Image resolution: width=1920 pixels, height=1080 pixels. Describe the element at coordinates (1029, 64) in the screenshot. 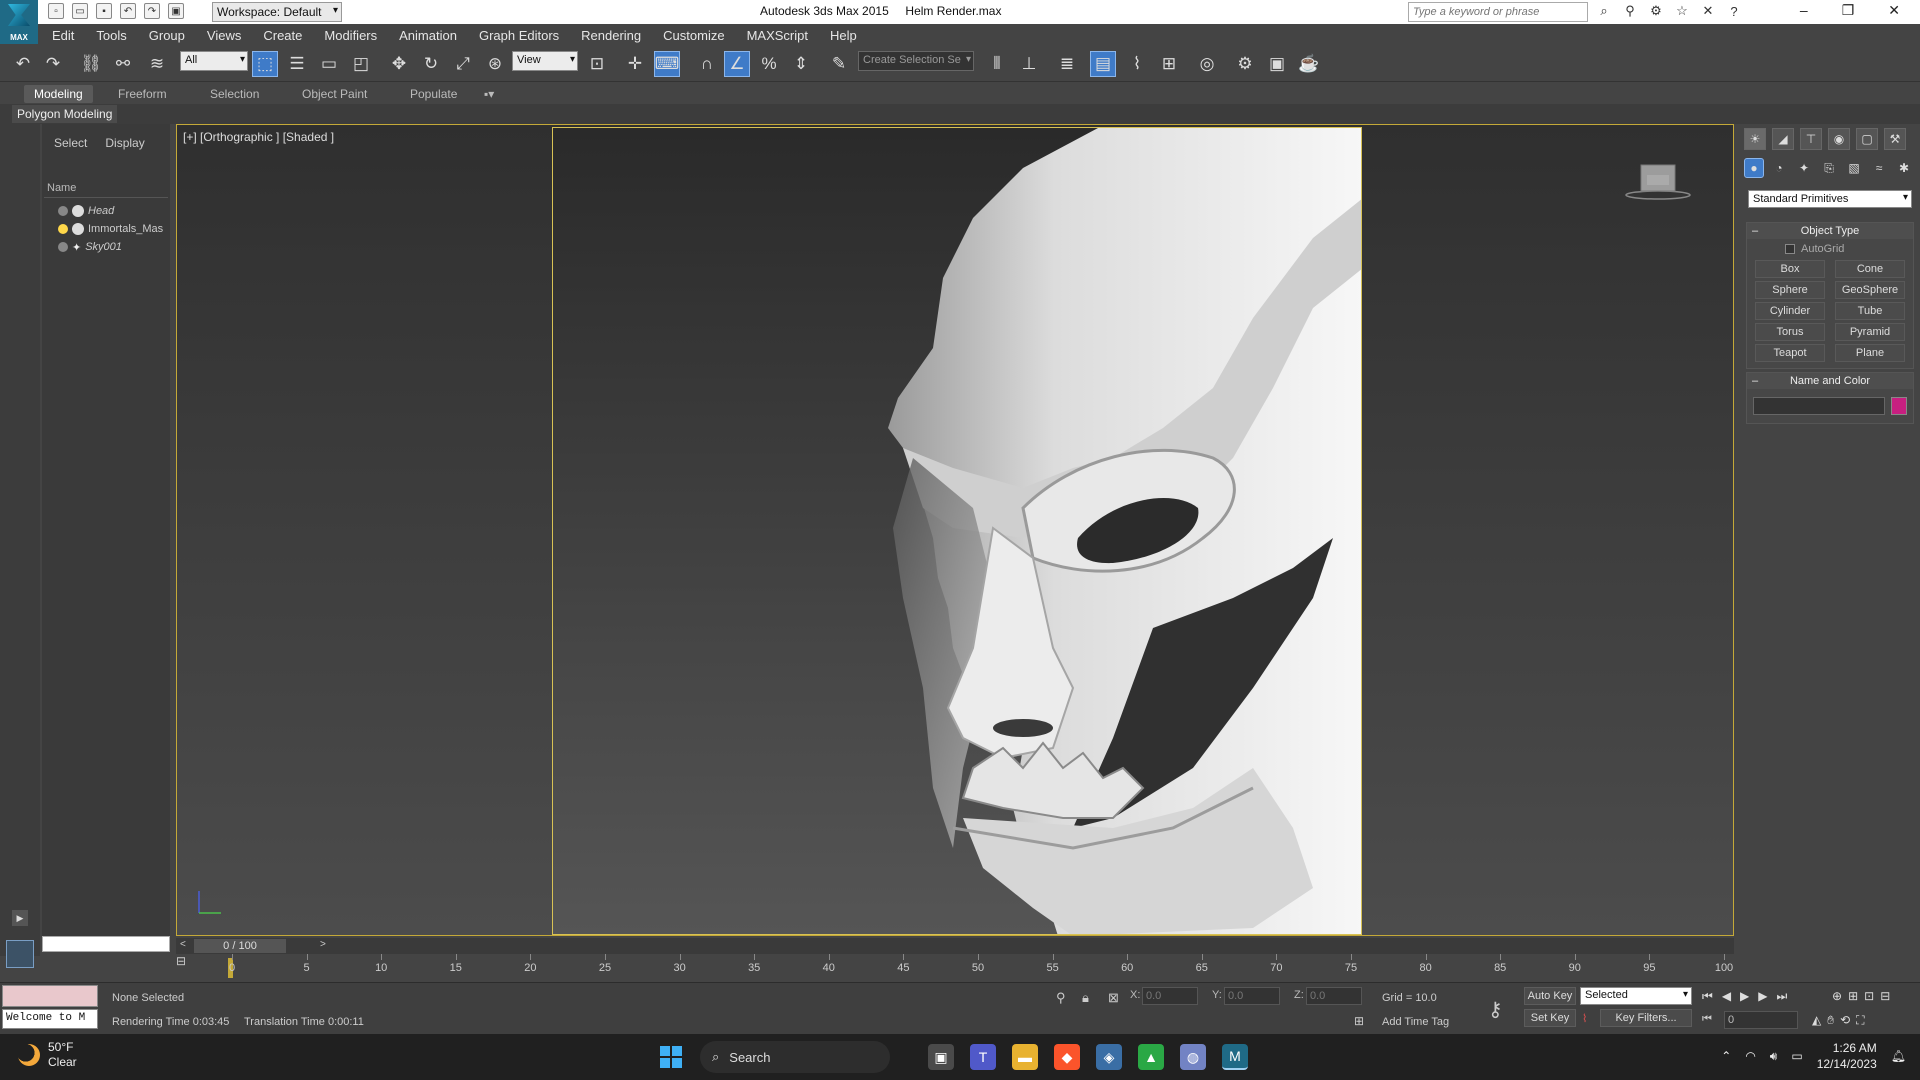

I see `align-icon: ⊥` at that location.